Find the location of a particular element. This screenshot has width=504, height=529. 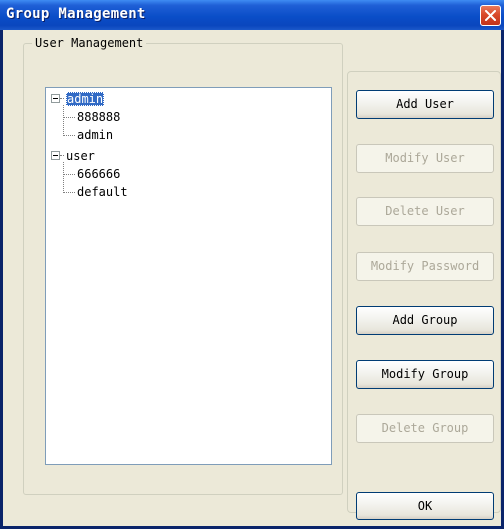

delete-group-button: Delete Group is located at coordinates (425, 428).